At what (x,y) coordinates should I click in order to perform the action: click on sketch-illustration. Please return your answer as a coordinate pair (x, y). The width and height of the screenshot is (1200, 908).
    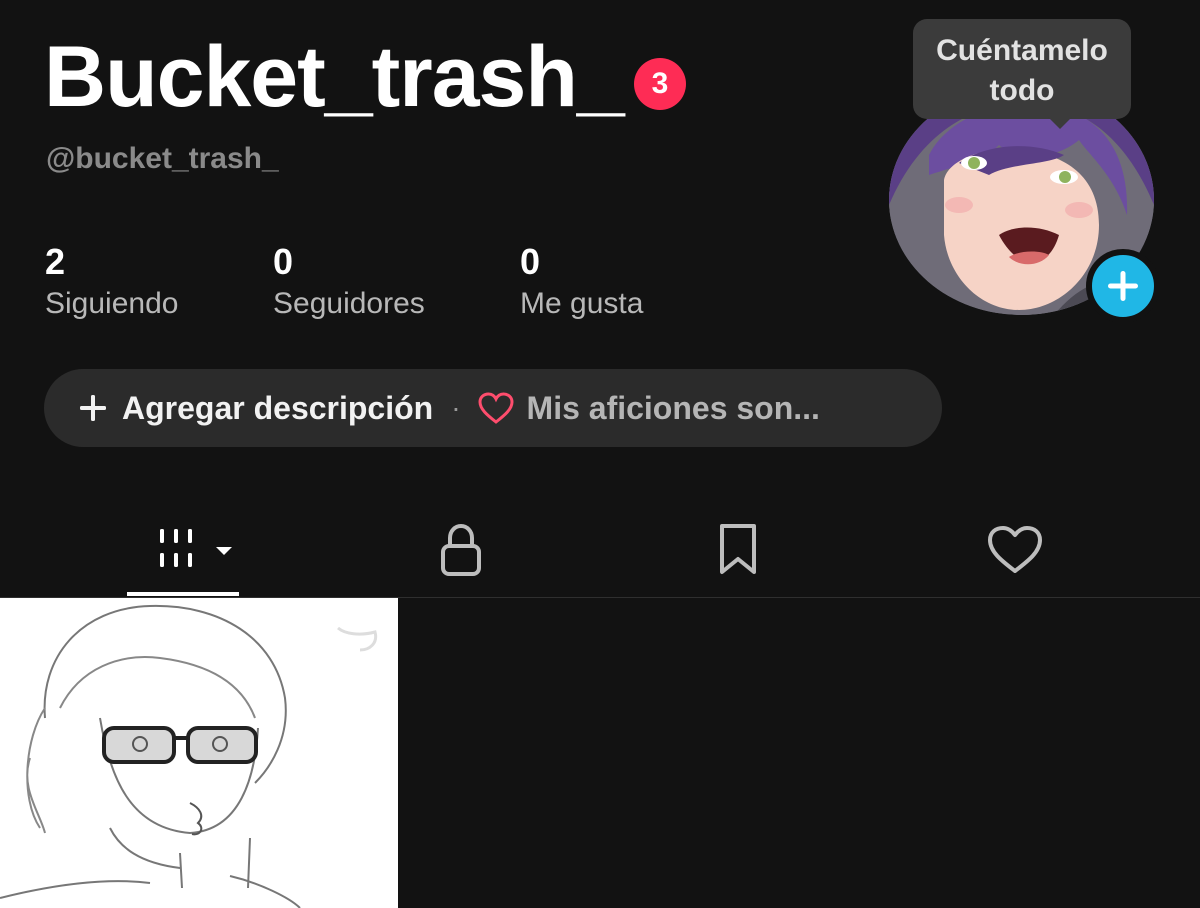
    Looking at the image, I should click on (199, 753).